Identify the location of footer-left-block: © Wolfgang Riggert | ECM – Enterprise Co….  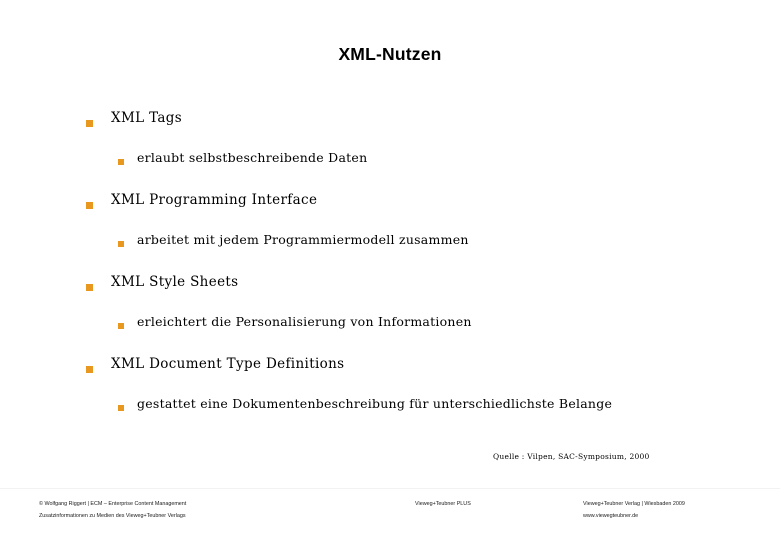
(112, 510).